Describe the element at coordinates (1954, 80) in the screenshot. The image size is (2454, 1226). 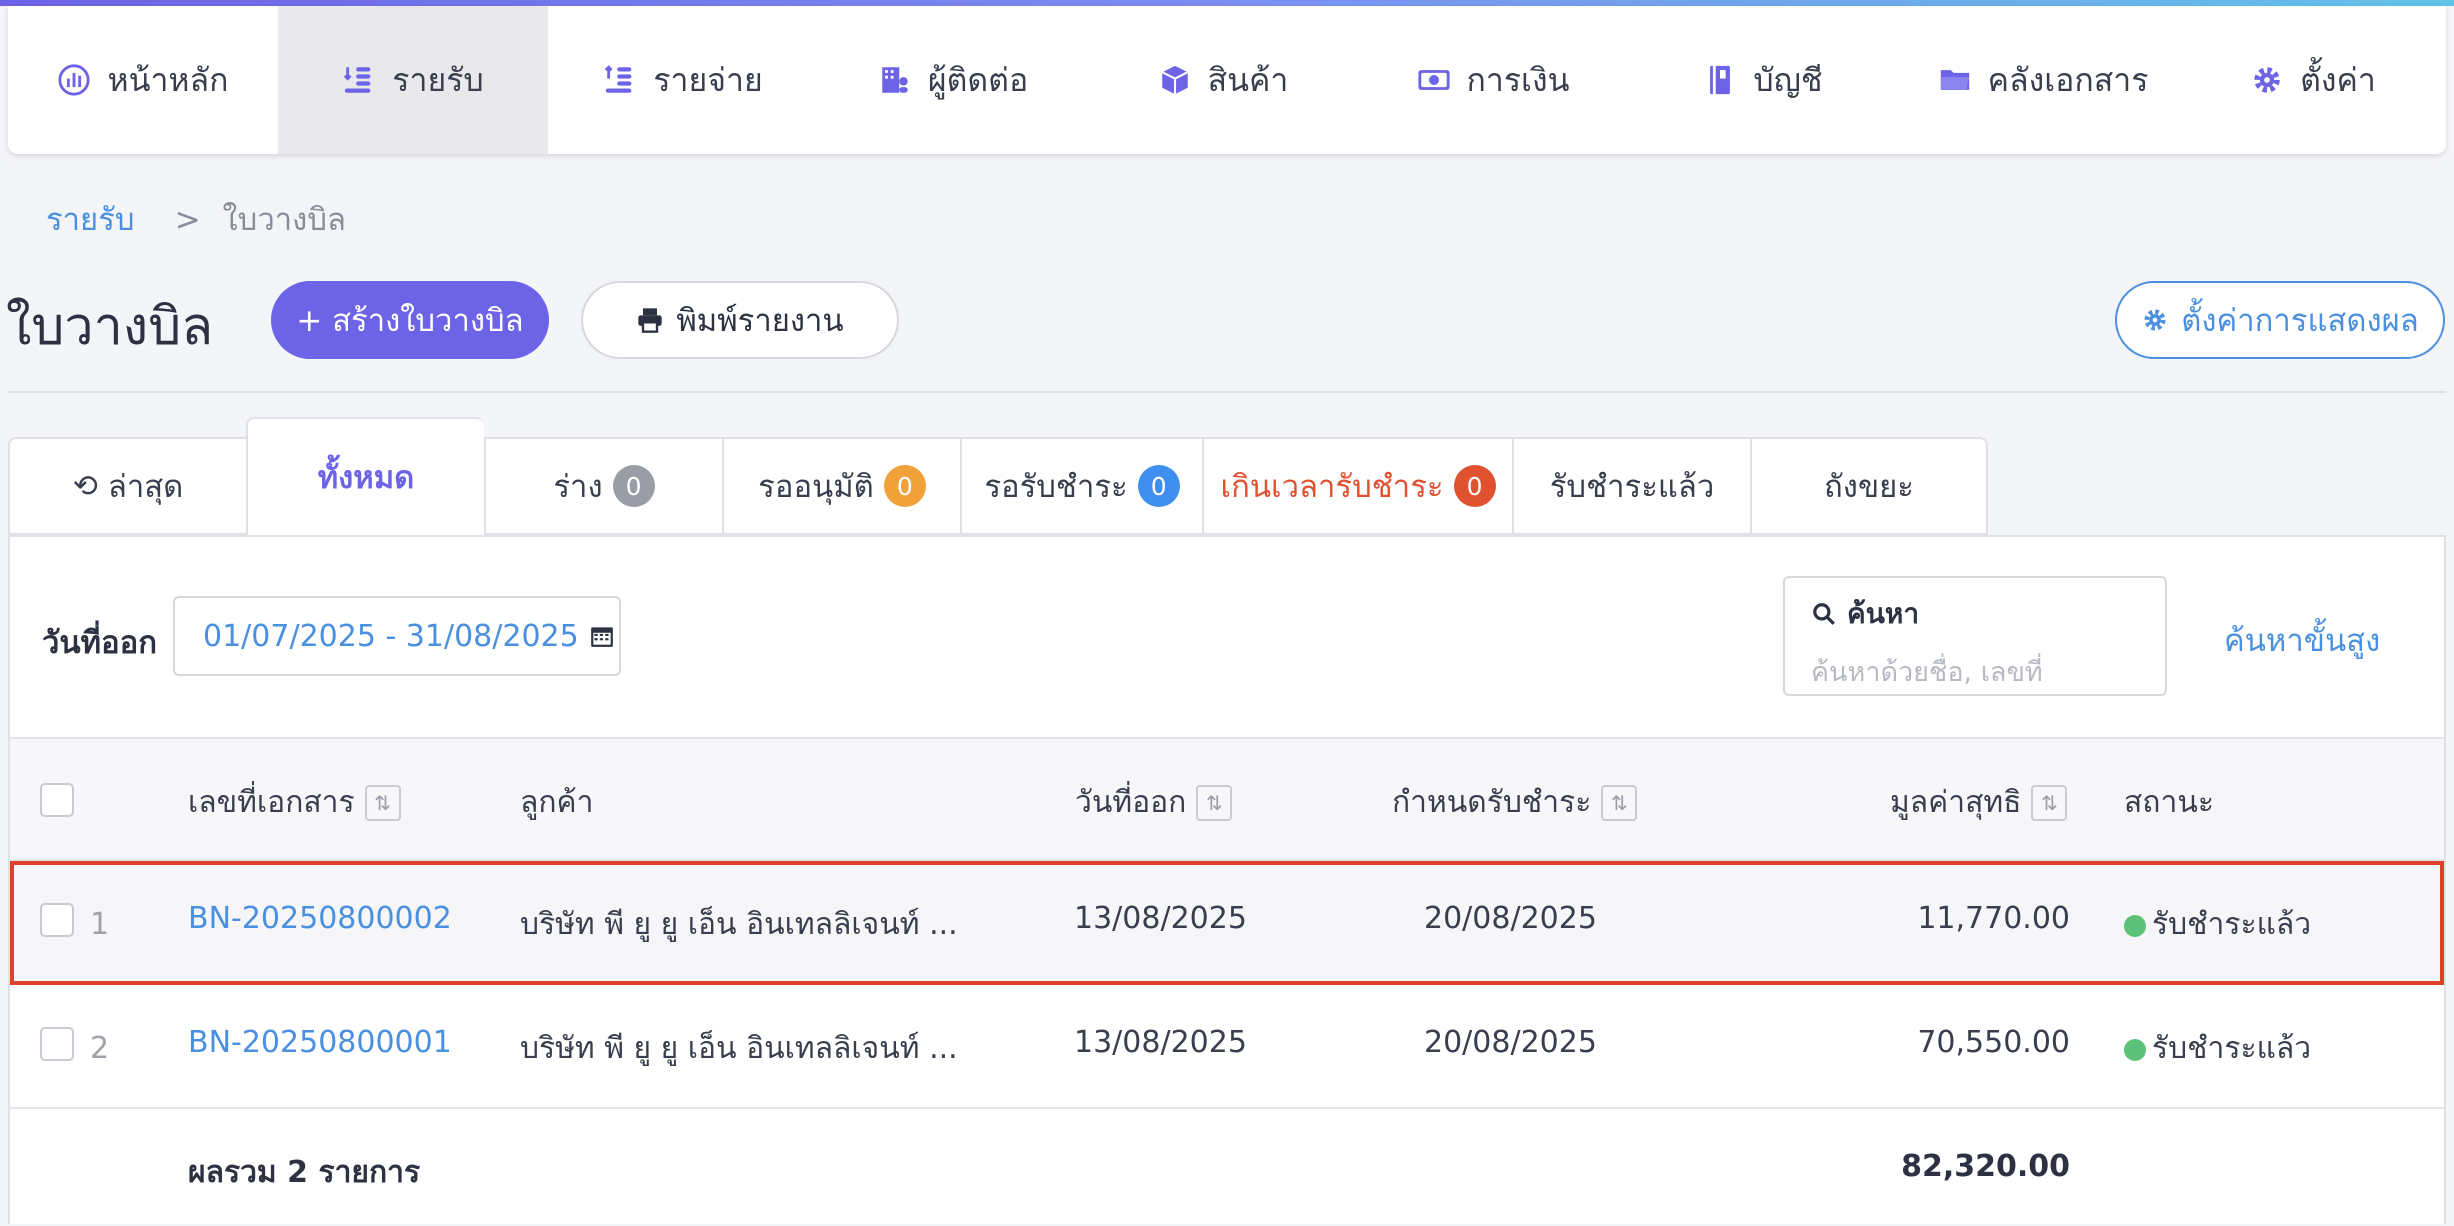
I see `folder-icon` at that location.